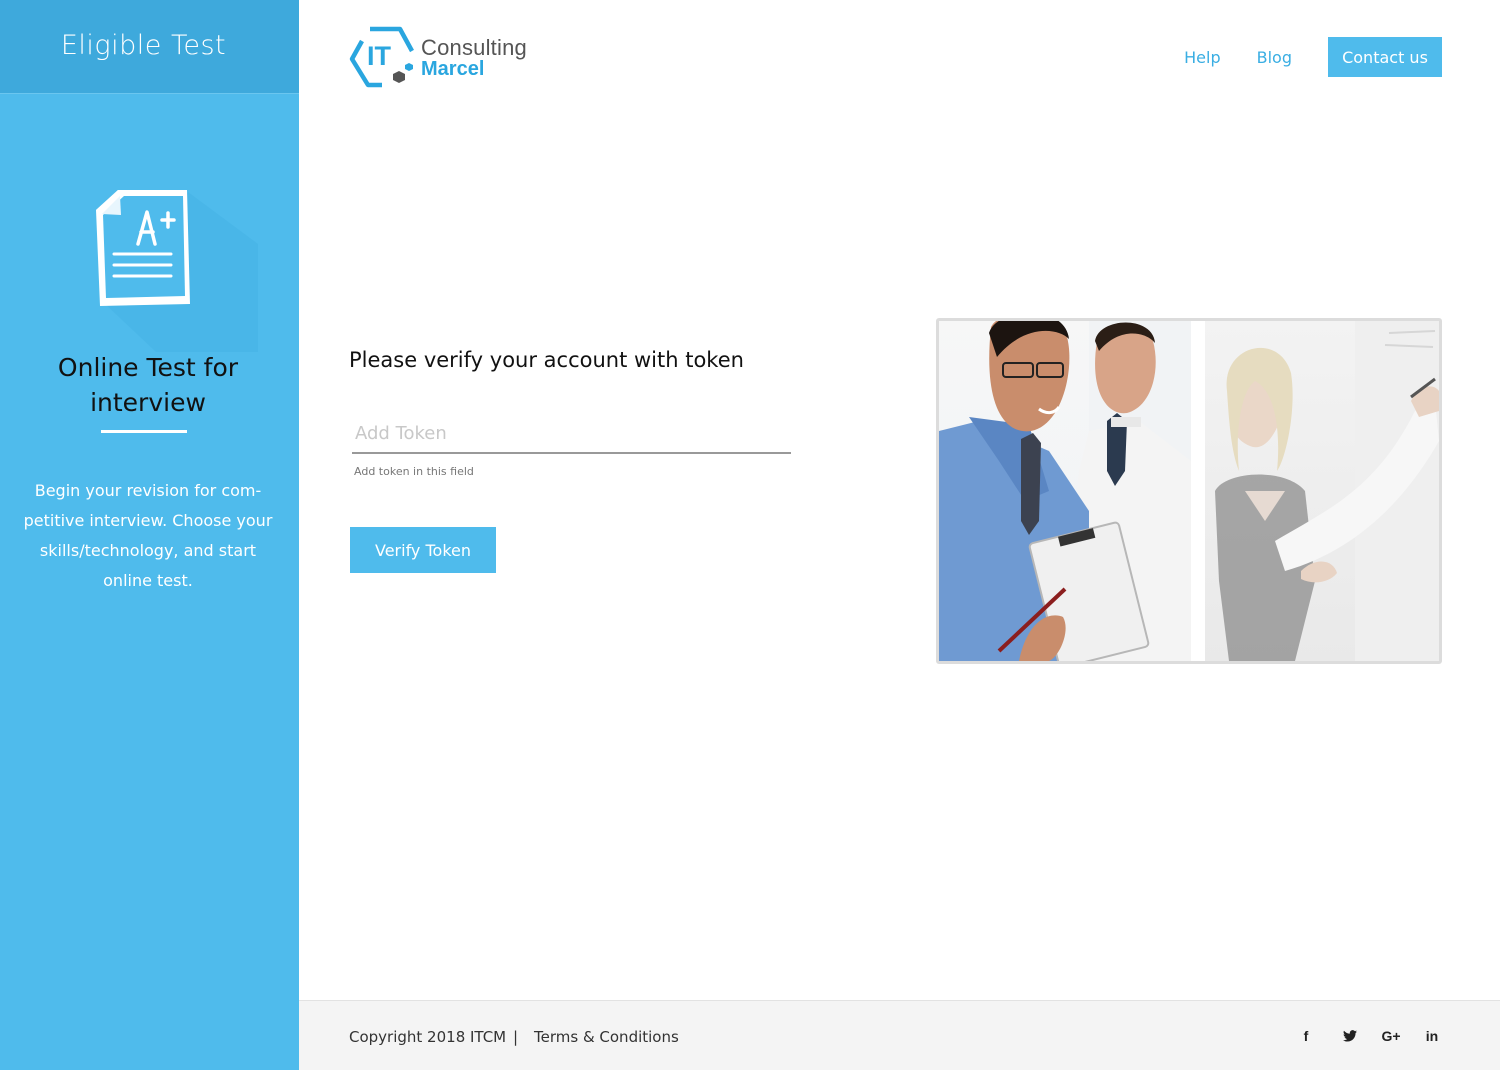  Describe the element at coordinates (571, 434) in the screenshot. I see `token-input` at that location.